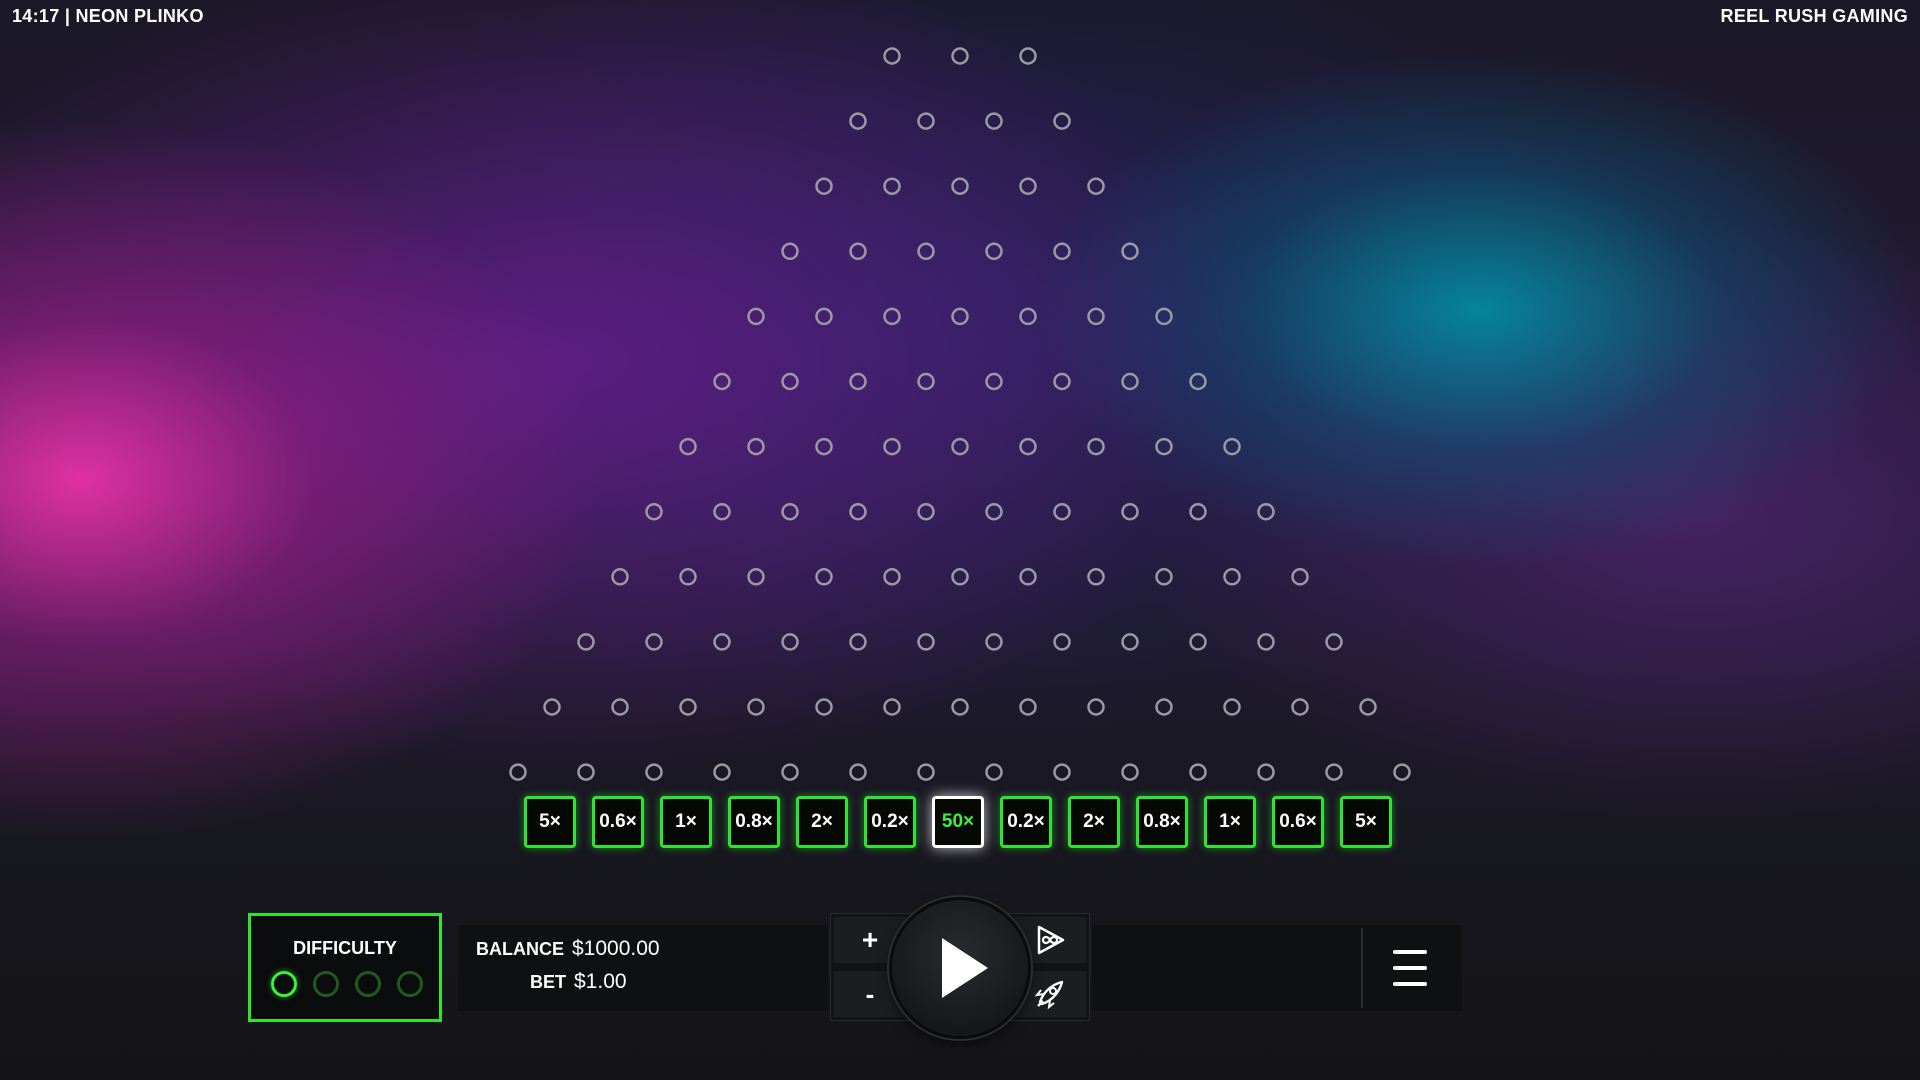 Image resolution: width=1920 pixels, height=1080 pixels. Describe the element at coordinates (958, 822) in the screenshot. I see `multiplier-slot: 50×` at that location.